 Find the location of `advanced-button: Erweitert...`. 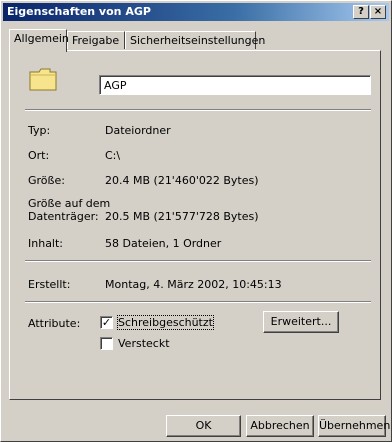

advanced-button: Erweitert... is located at coordinates (301, 322).